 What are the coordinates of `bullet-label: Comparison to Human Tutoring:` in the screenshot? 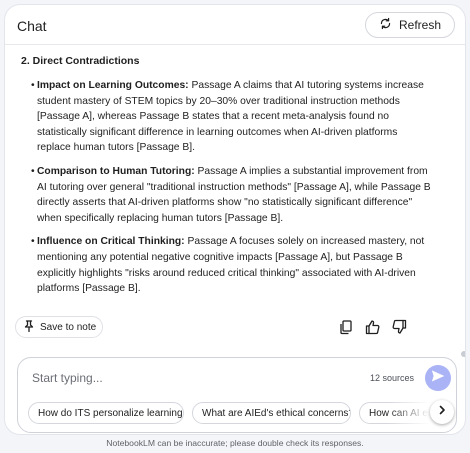 It's located at (116, 171).